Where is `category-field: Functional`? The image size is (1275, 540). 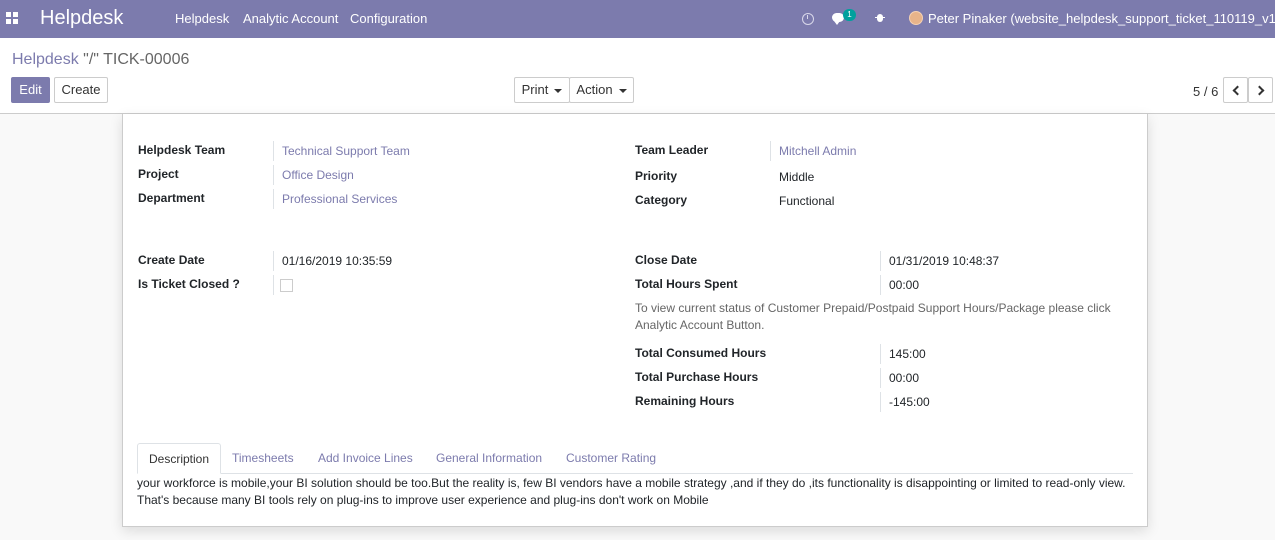 category-field: Functional is located at coordinates (802, 201).